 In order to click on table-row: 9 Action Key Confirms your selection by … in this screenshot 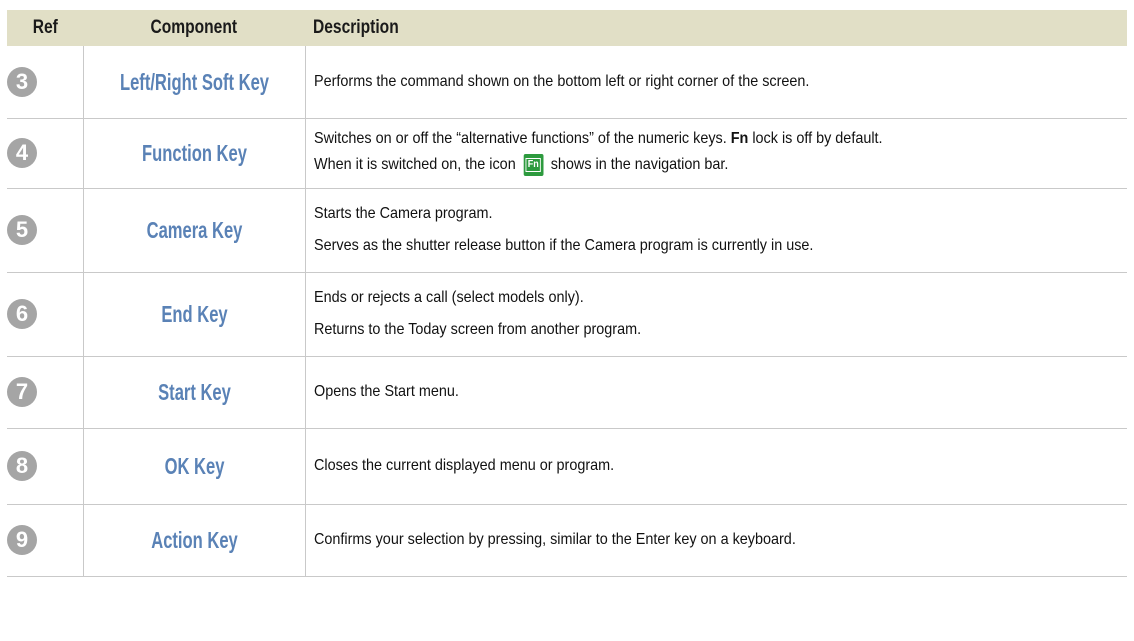, I will do `click(567, 540)`.